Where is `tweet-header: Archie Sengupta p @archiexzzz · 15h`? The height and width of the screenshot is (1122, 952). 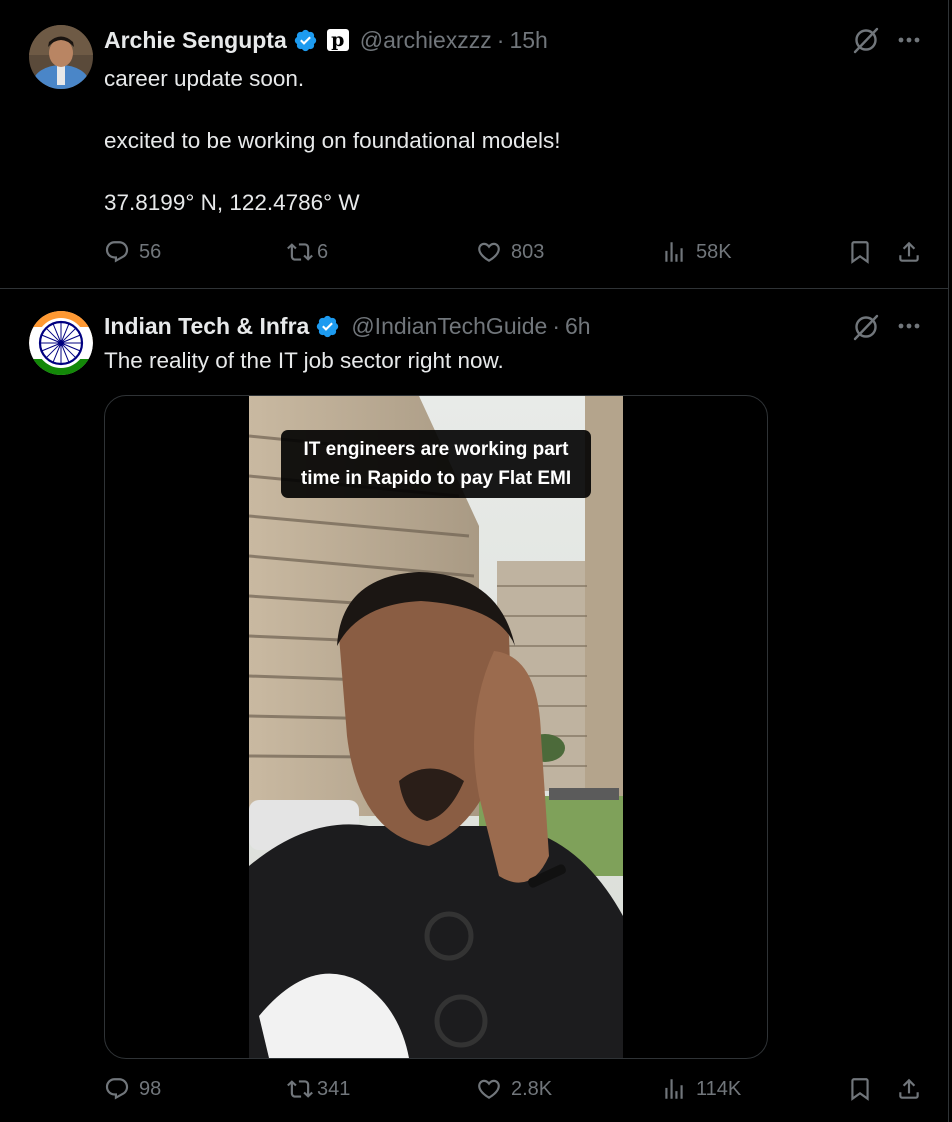
tweet-header: Archie Sengupta p @archiexzzz · 15h is located at coordinates (326, 40).